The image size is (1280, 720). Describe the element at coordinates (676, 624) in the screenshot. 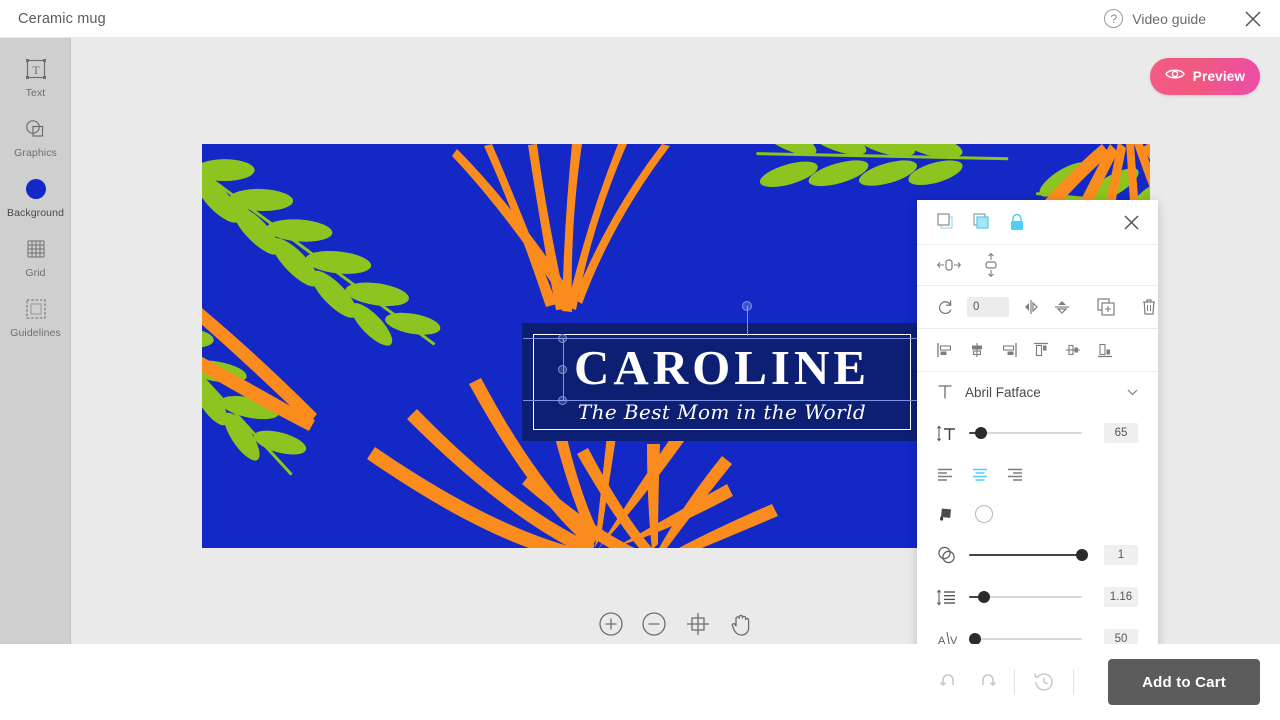

I see `canvas-zoom-toolbar` at that location.